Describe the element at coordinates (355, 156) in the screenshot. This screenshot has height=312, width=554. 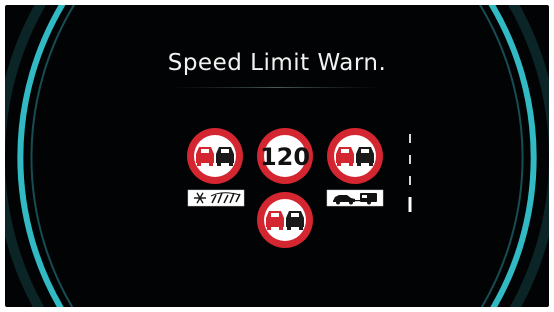
I see `no-overtaking-sign-right` at that location.